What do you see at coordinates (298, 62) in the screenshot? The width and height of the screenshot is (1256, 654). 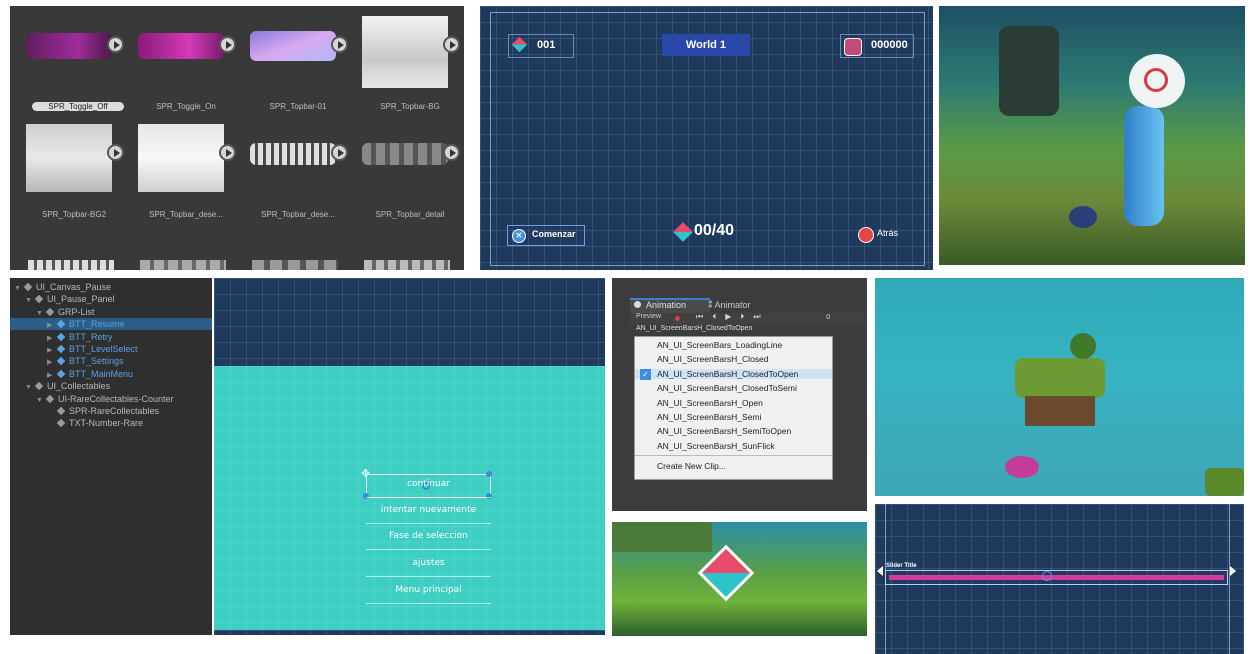 I see `sprite-item: SPR_Topbar-01` at bounding box center [298, 62].